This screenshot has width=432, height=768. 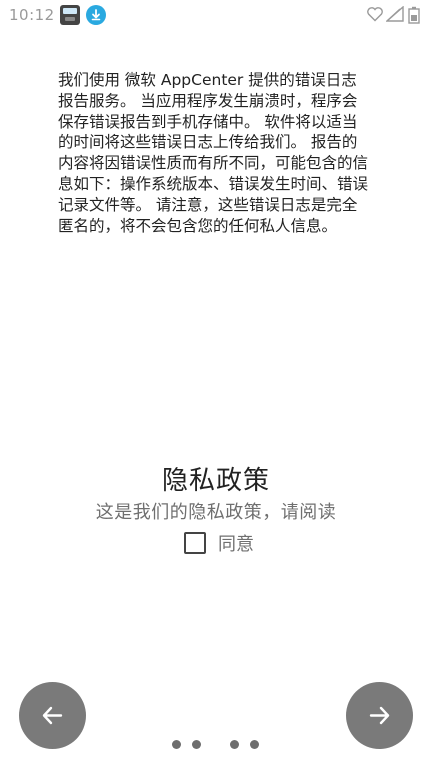 What do you see at coordinates (216, 15) in the screenshot?
I see `status-bar: 10:12` at bounding box center [216, 15].